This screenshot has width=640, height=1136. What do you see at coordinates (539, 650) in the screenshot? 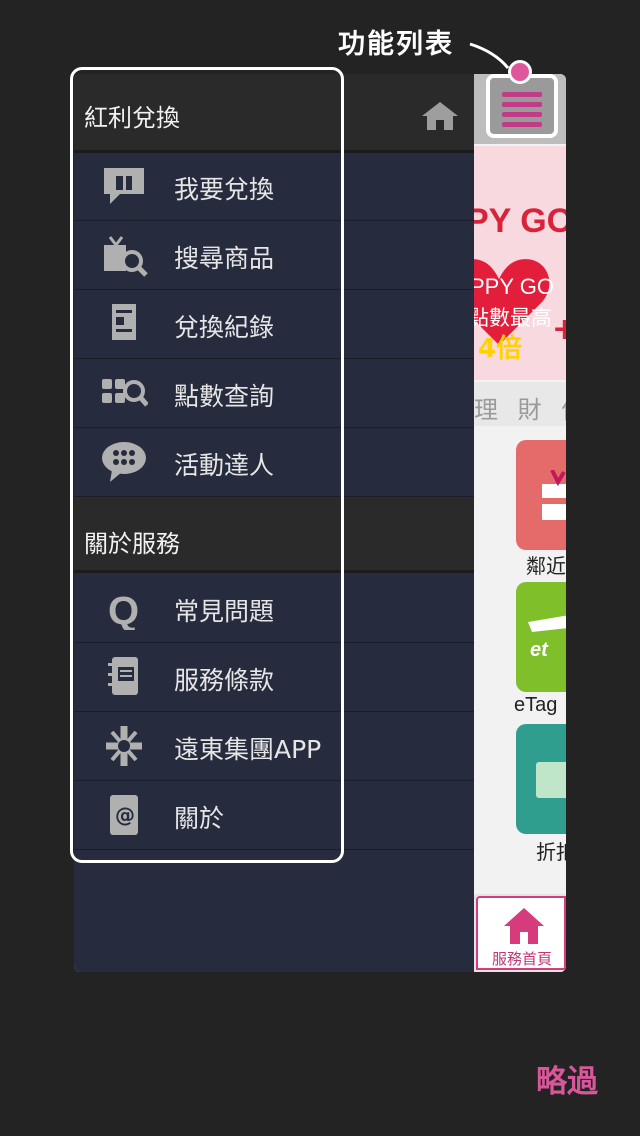
I see `svg-text: et` at bounding box center [539, 650].